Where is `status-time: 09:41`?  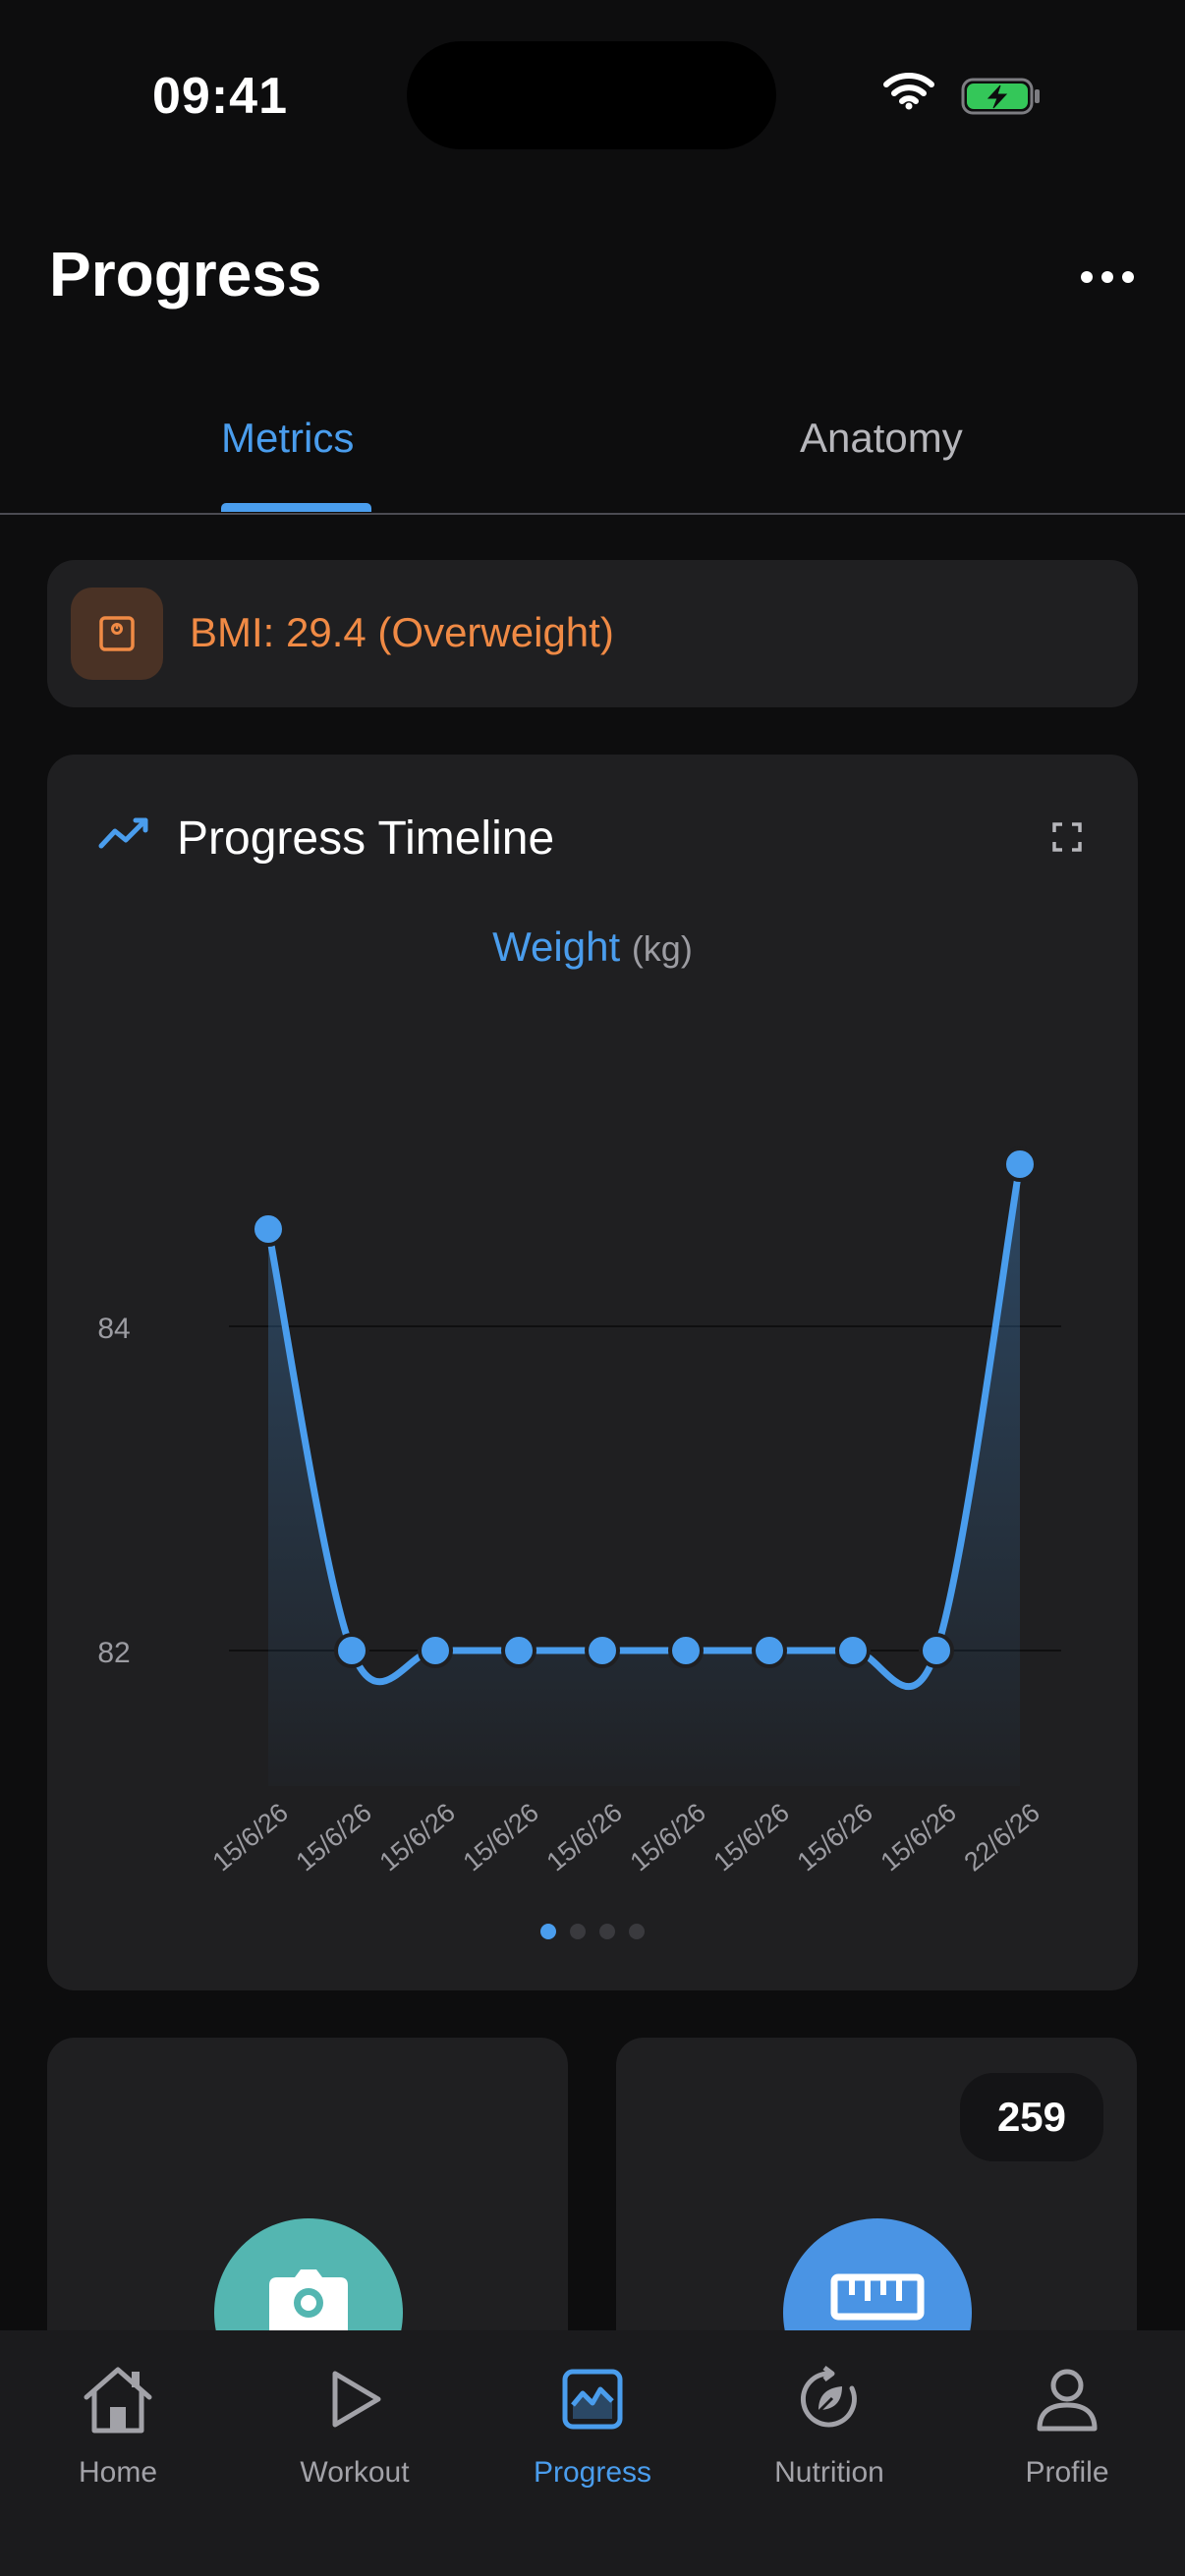 status-time: 09:41 is located at coordinates (220, 96).